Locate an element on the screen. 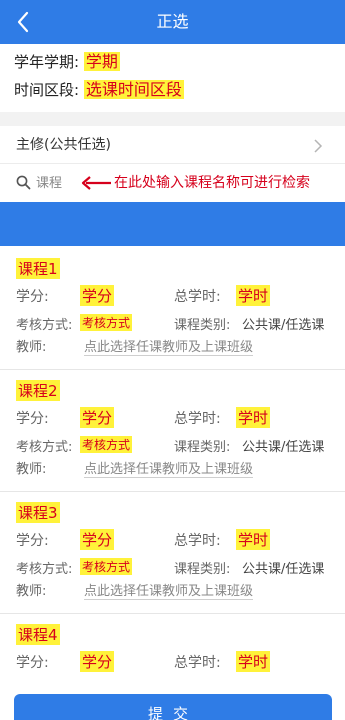 The height and width of the screenshot is (720, 345). term-value: 学期 is located at coordinates (101, 61).